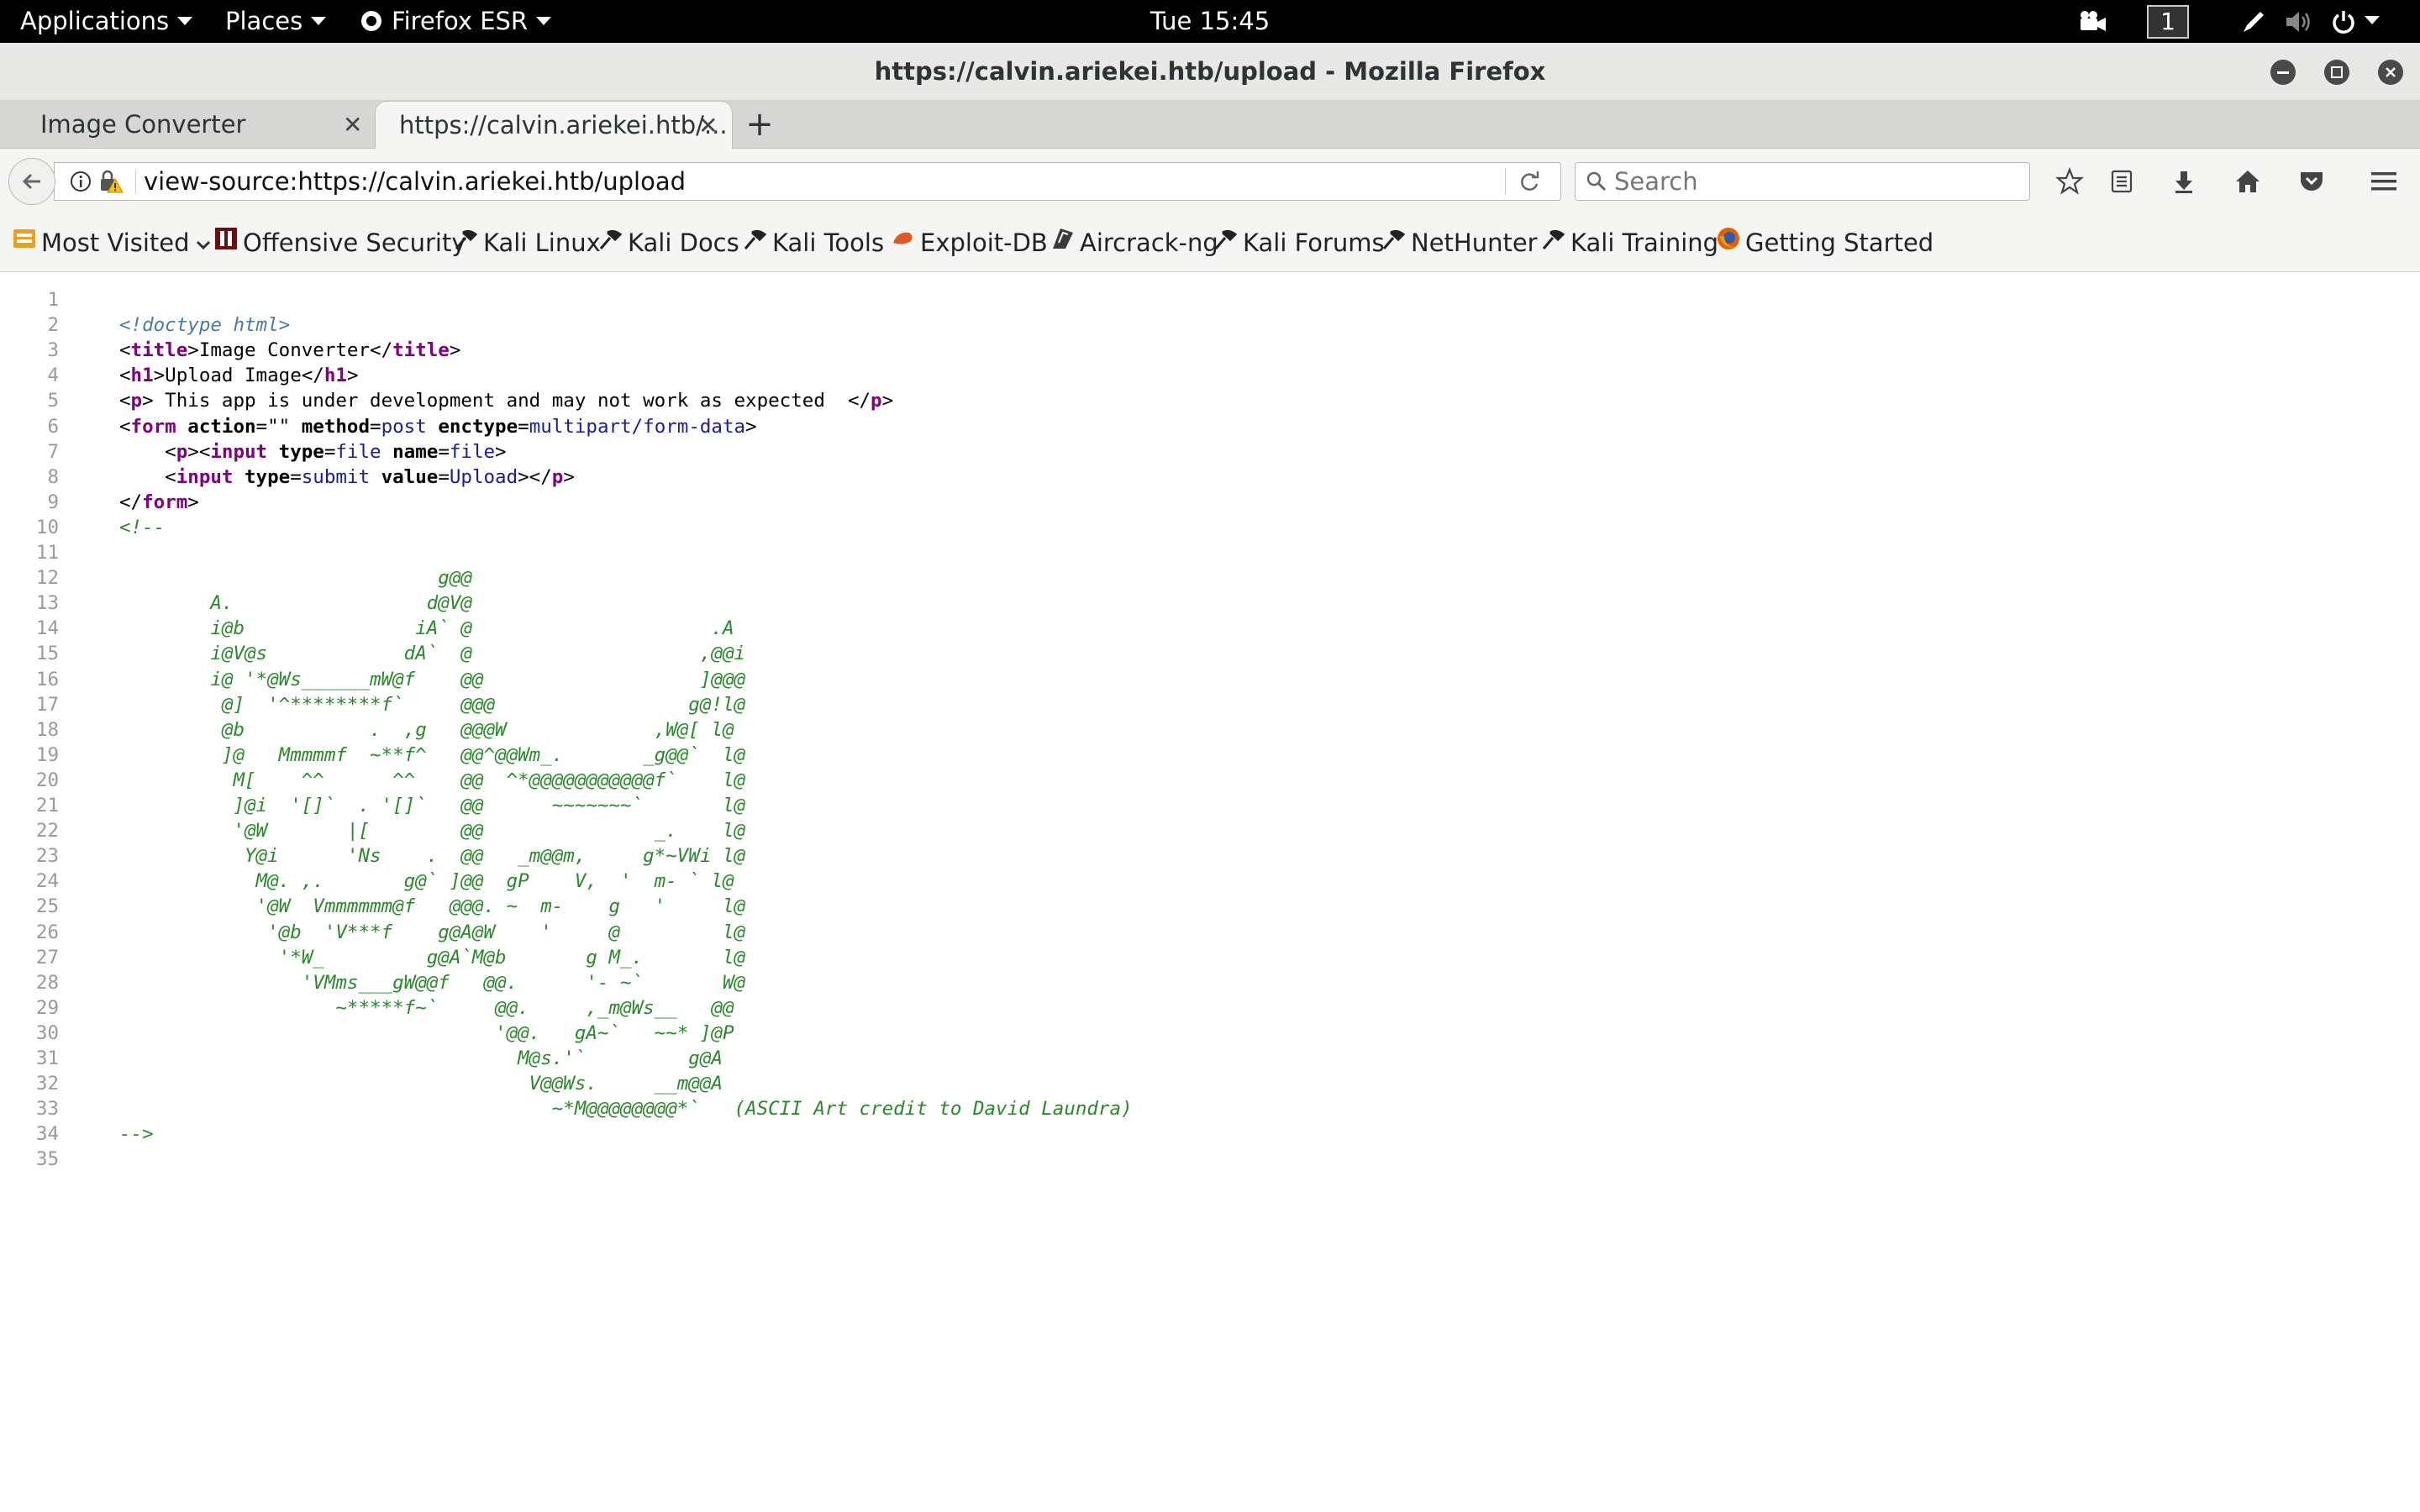 This screenshot has height=1512, width=2420. I want to click on code-token: ></, so click(535, 476).